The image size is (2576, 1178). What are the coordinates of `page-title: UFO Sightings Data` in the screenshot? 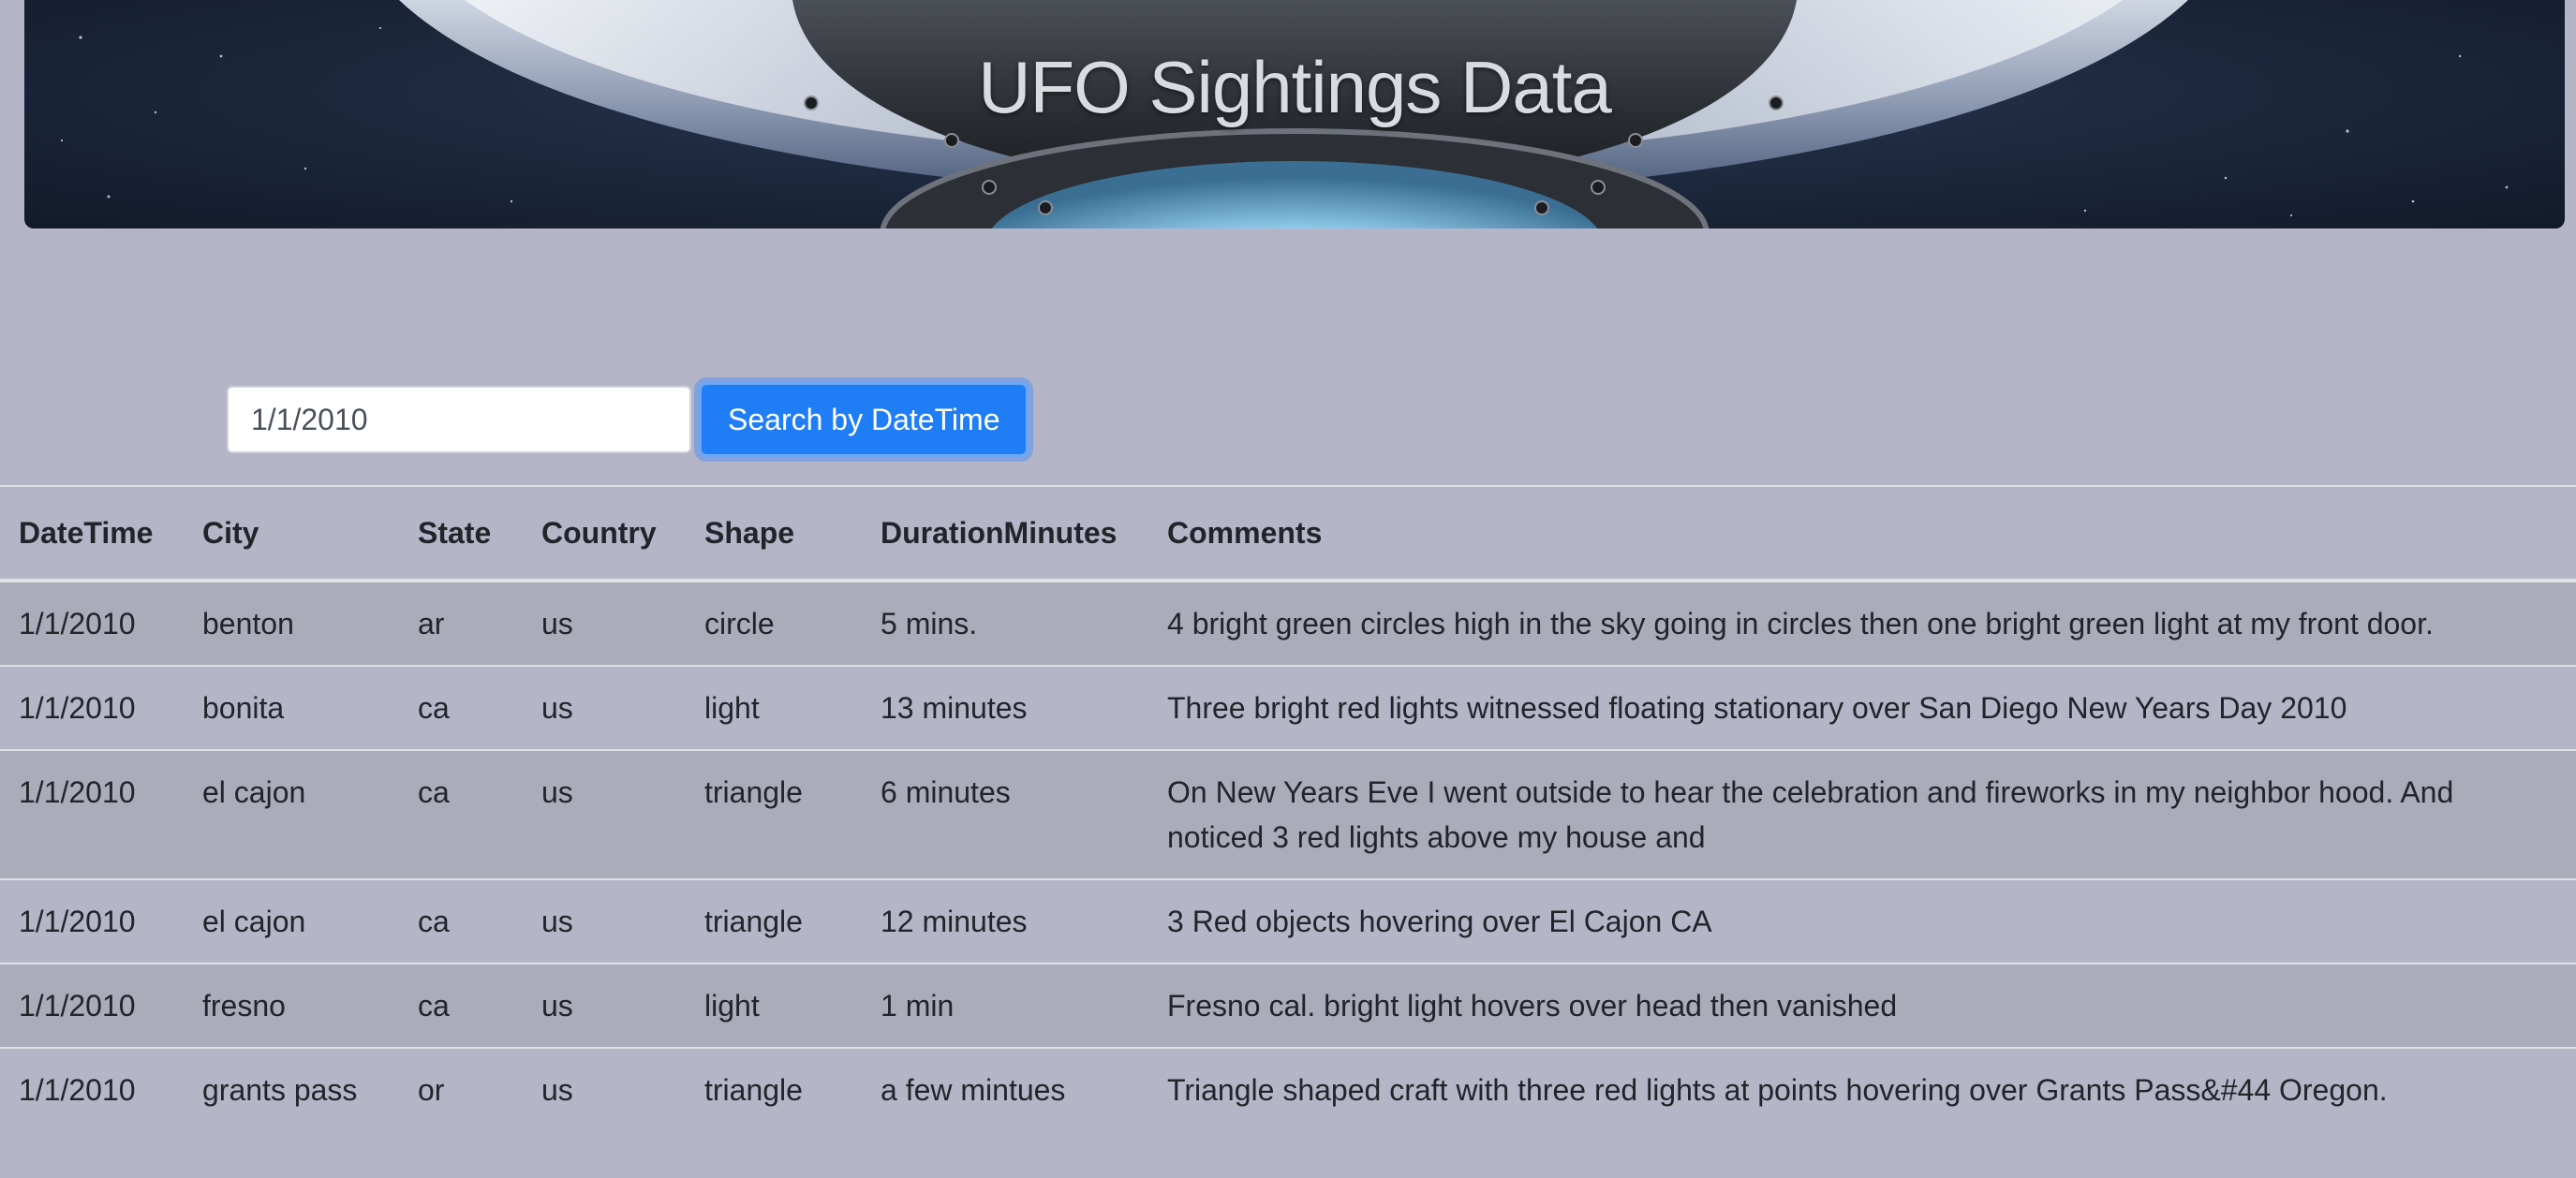 It's located at (1295, 87).